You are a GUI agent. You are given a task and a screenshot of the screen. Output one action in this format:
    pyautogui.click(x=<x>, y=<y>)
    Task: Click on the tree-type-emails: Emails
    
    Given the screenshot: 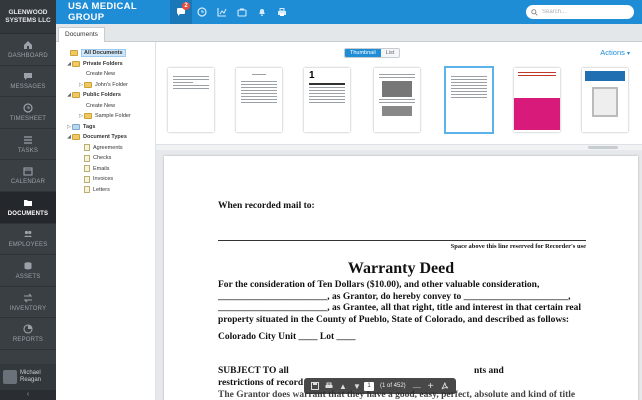 What is the action you would take?
    pyautogui.click(x=105, y=169)
    